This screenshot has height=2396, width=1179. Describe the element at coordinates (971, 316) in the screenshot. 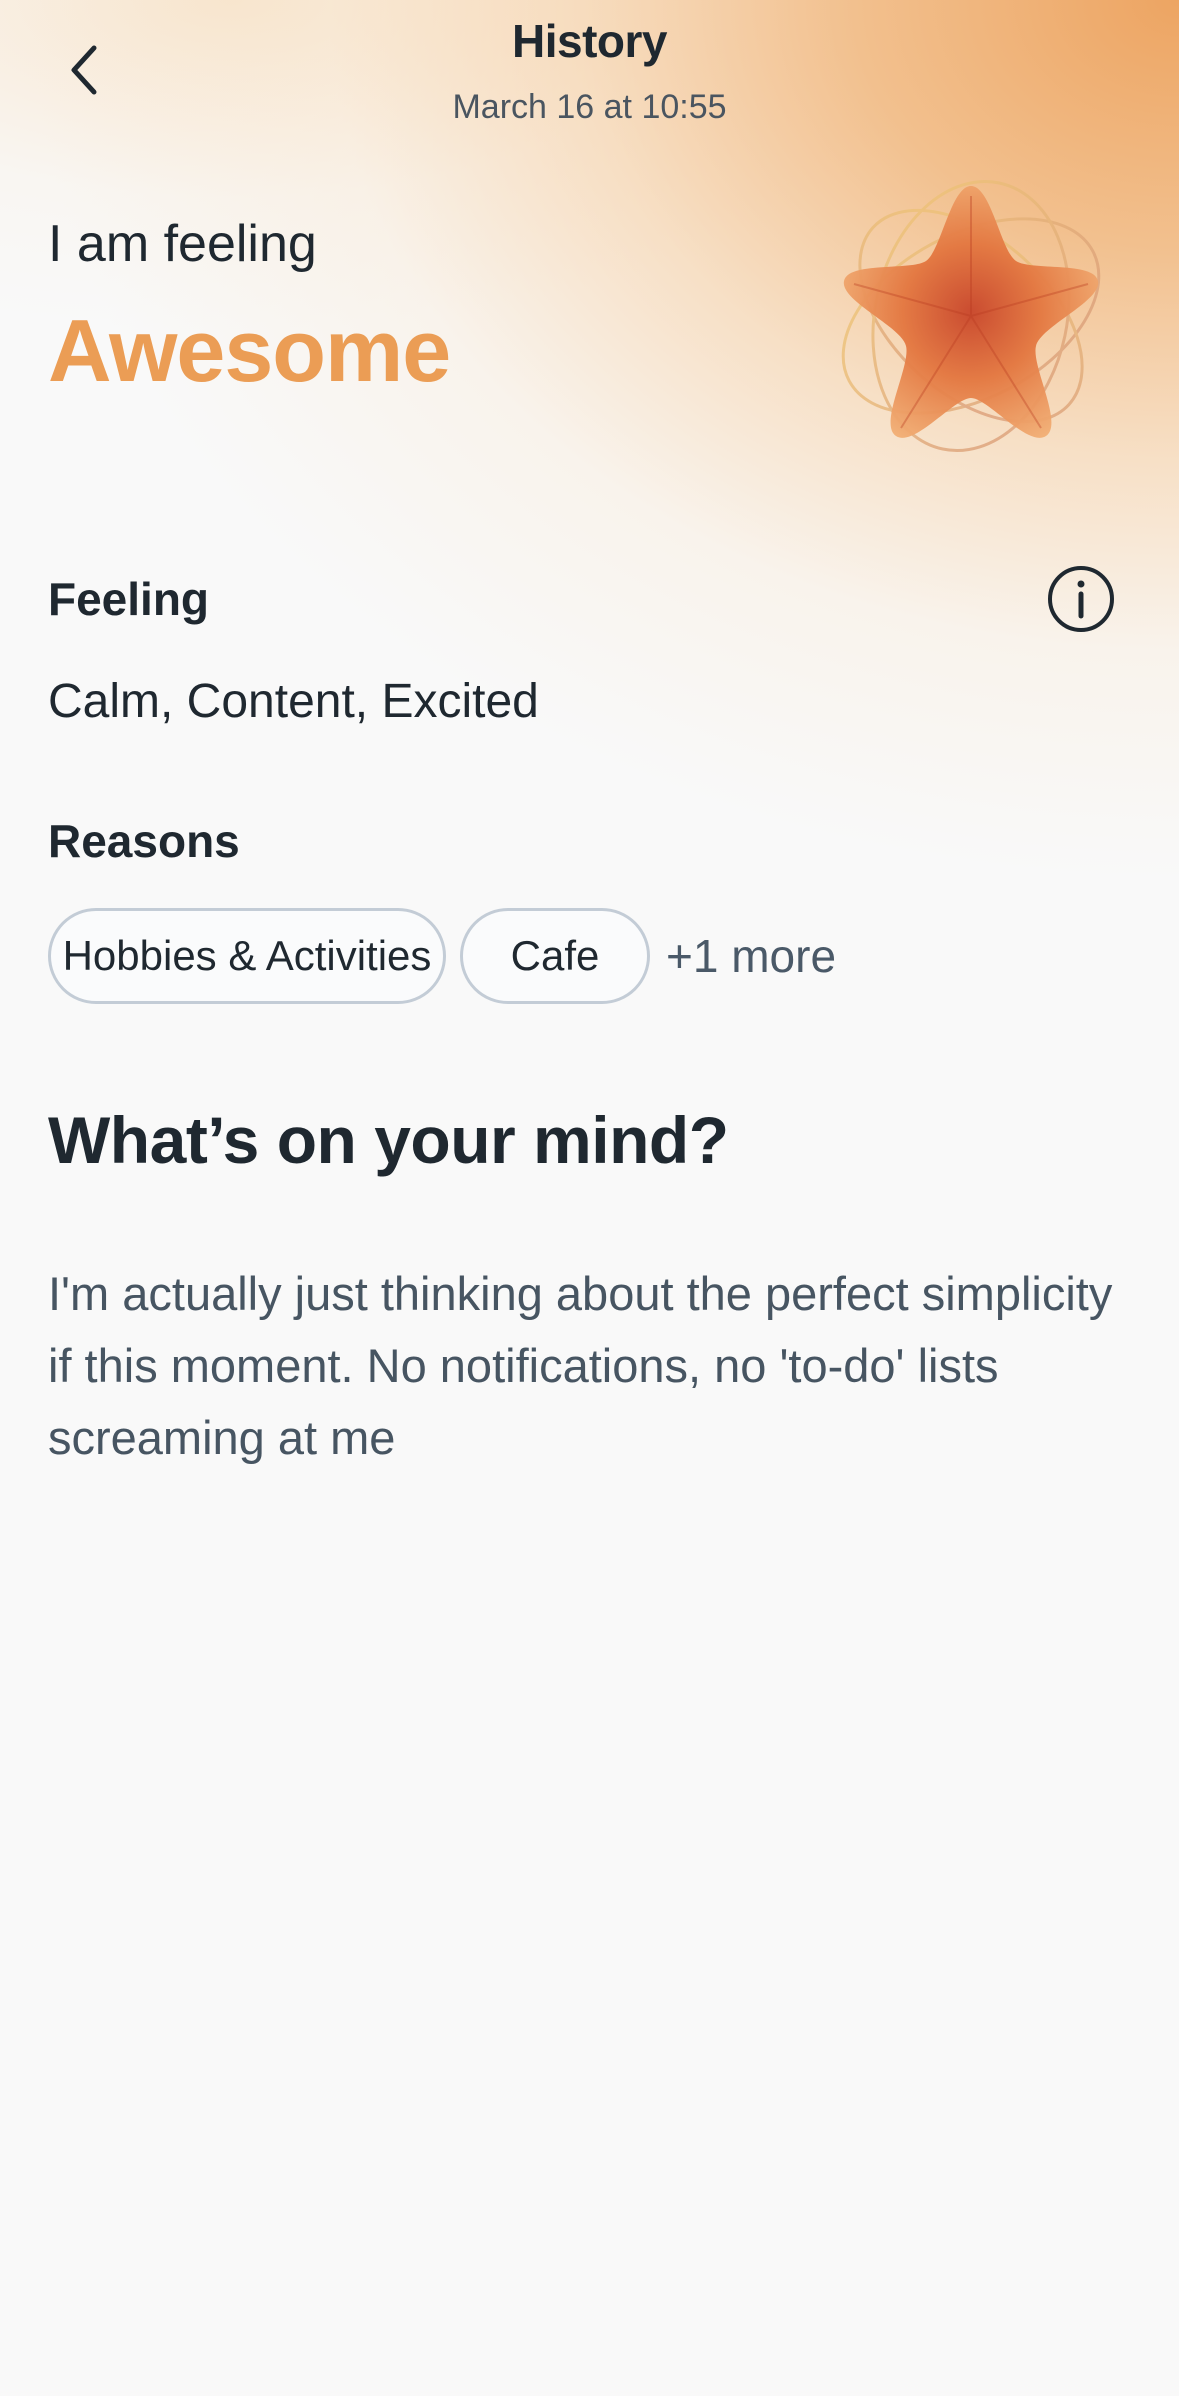

I see `star-flower-icon` at that location.